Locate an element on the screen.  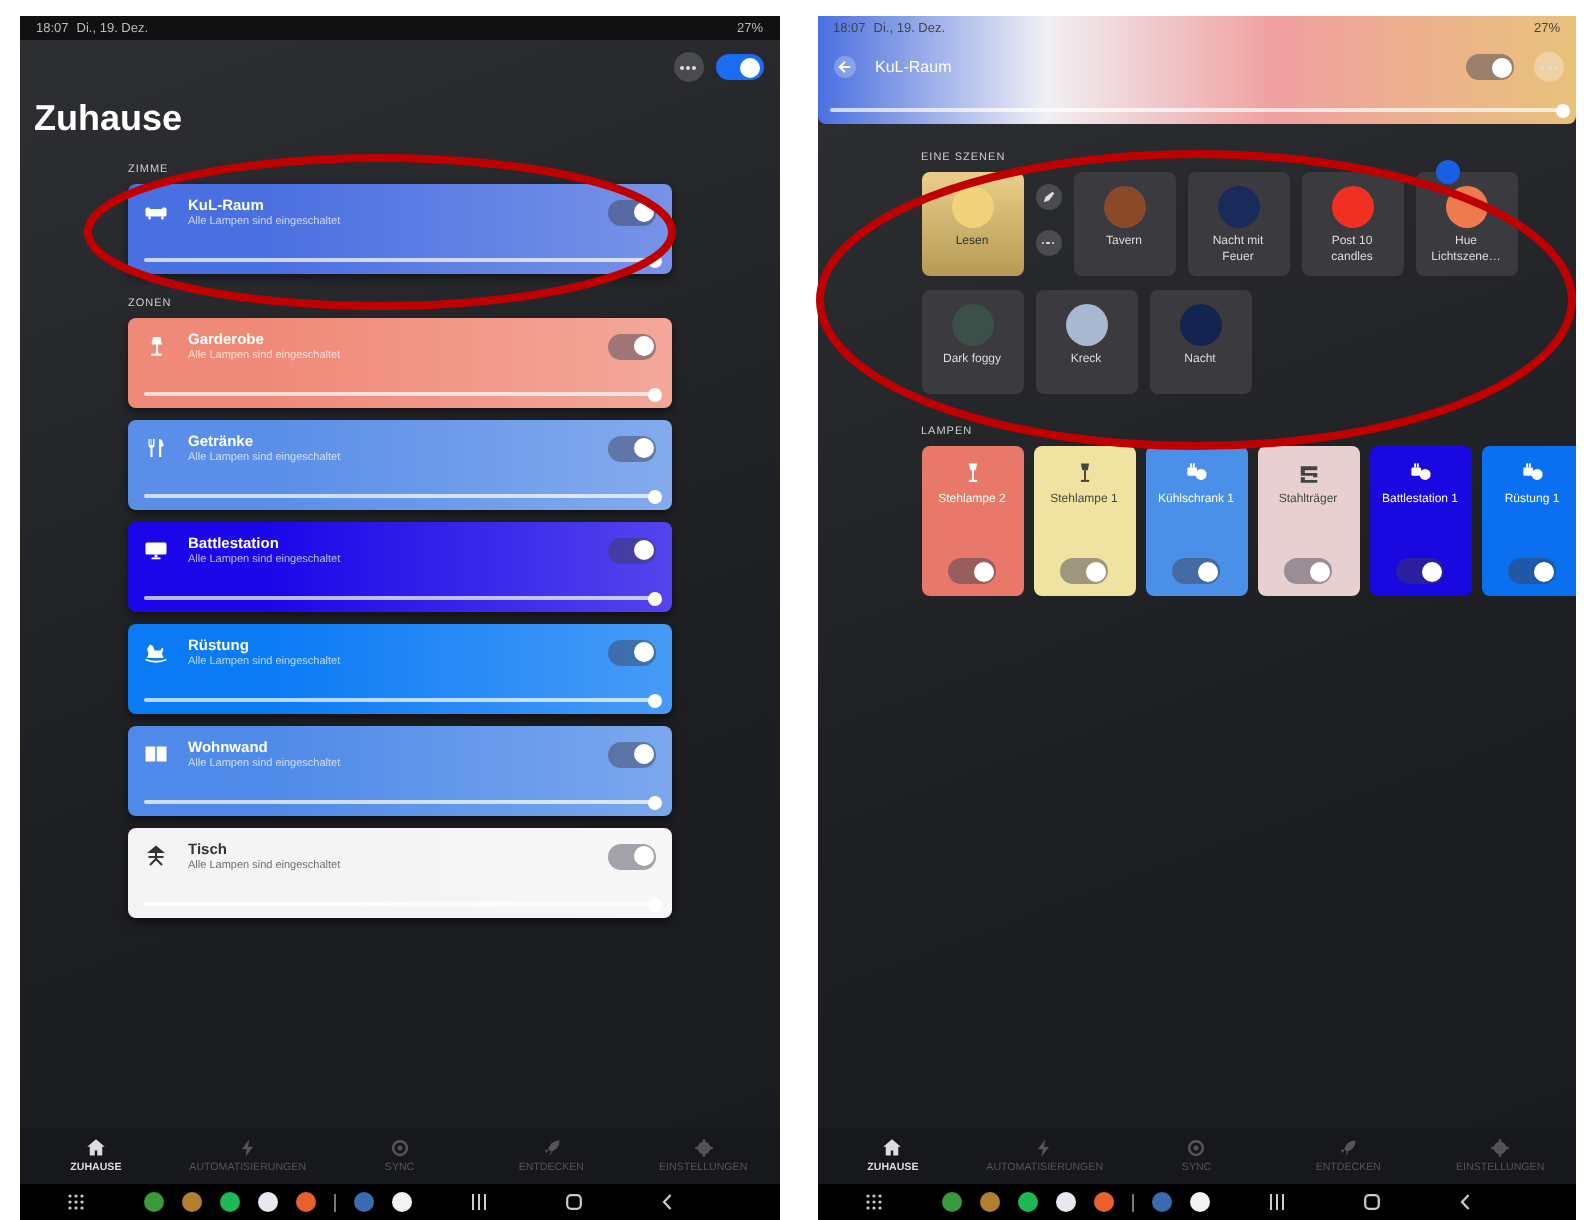
master-toggle is located at coordinates (739, 67).